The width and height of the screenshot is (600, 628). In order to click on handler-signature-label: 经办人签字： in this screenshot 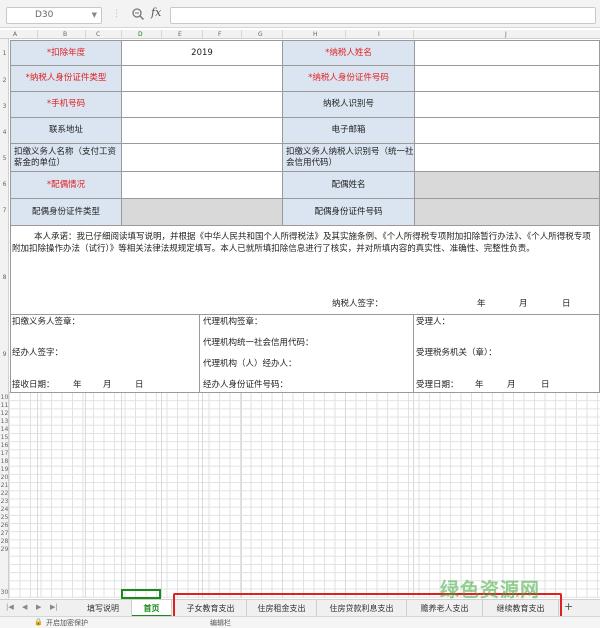, I will do `click(38, 353)`.